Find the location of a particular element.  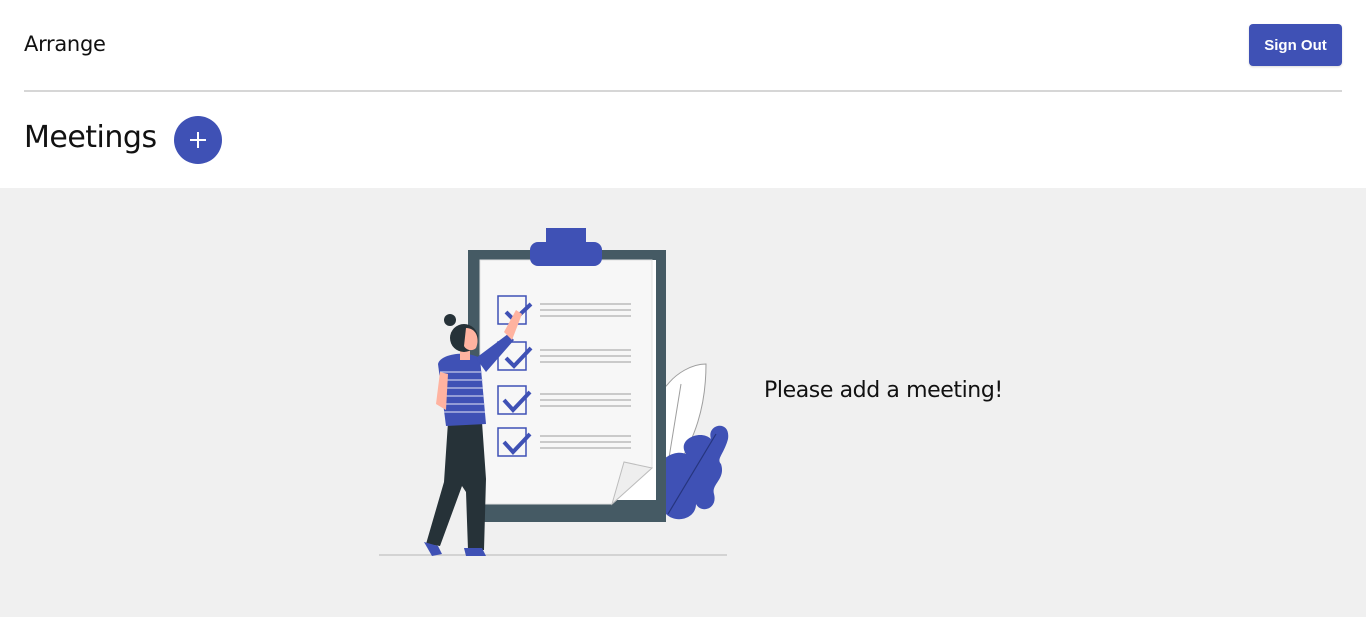

sign-out-button: Sign Out is located at coordinates (1295, 45).